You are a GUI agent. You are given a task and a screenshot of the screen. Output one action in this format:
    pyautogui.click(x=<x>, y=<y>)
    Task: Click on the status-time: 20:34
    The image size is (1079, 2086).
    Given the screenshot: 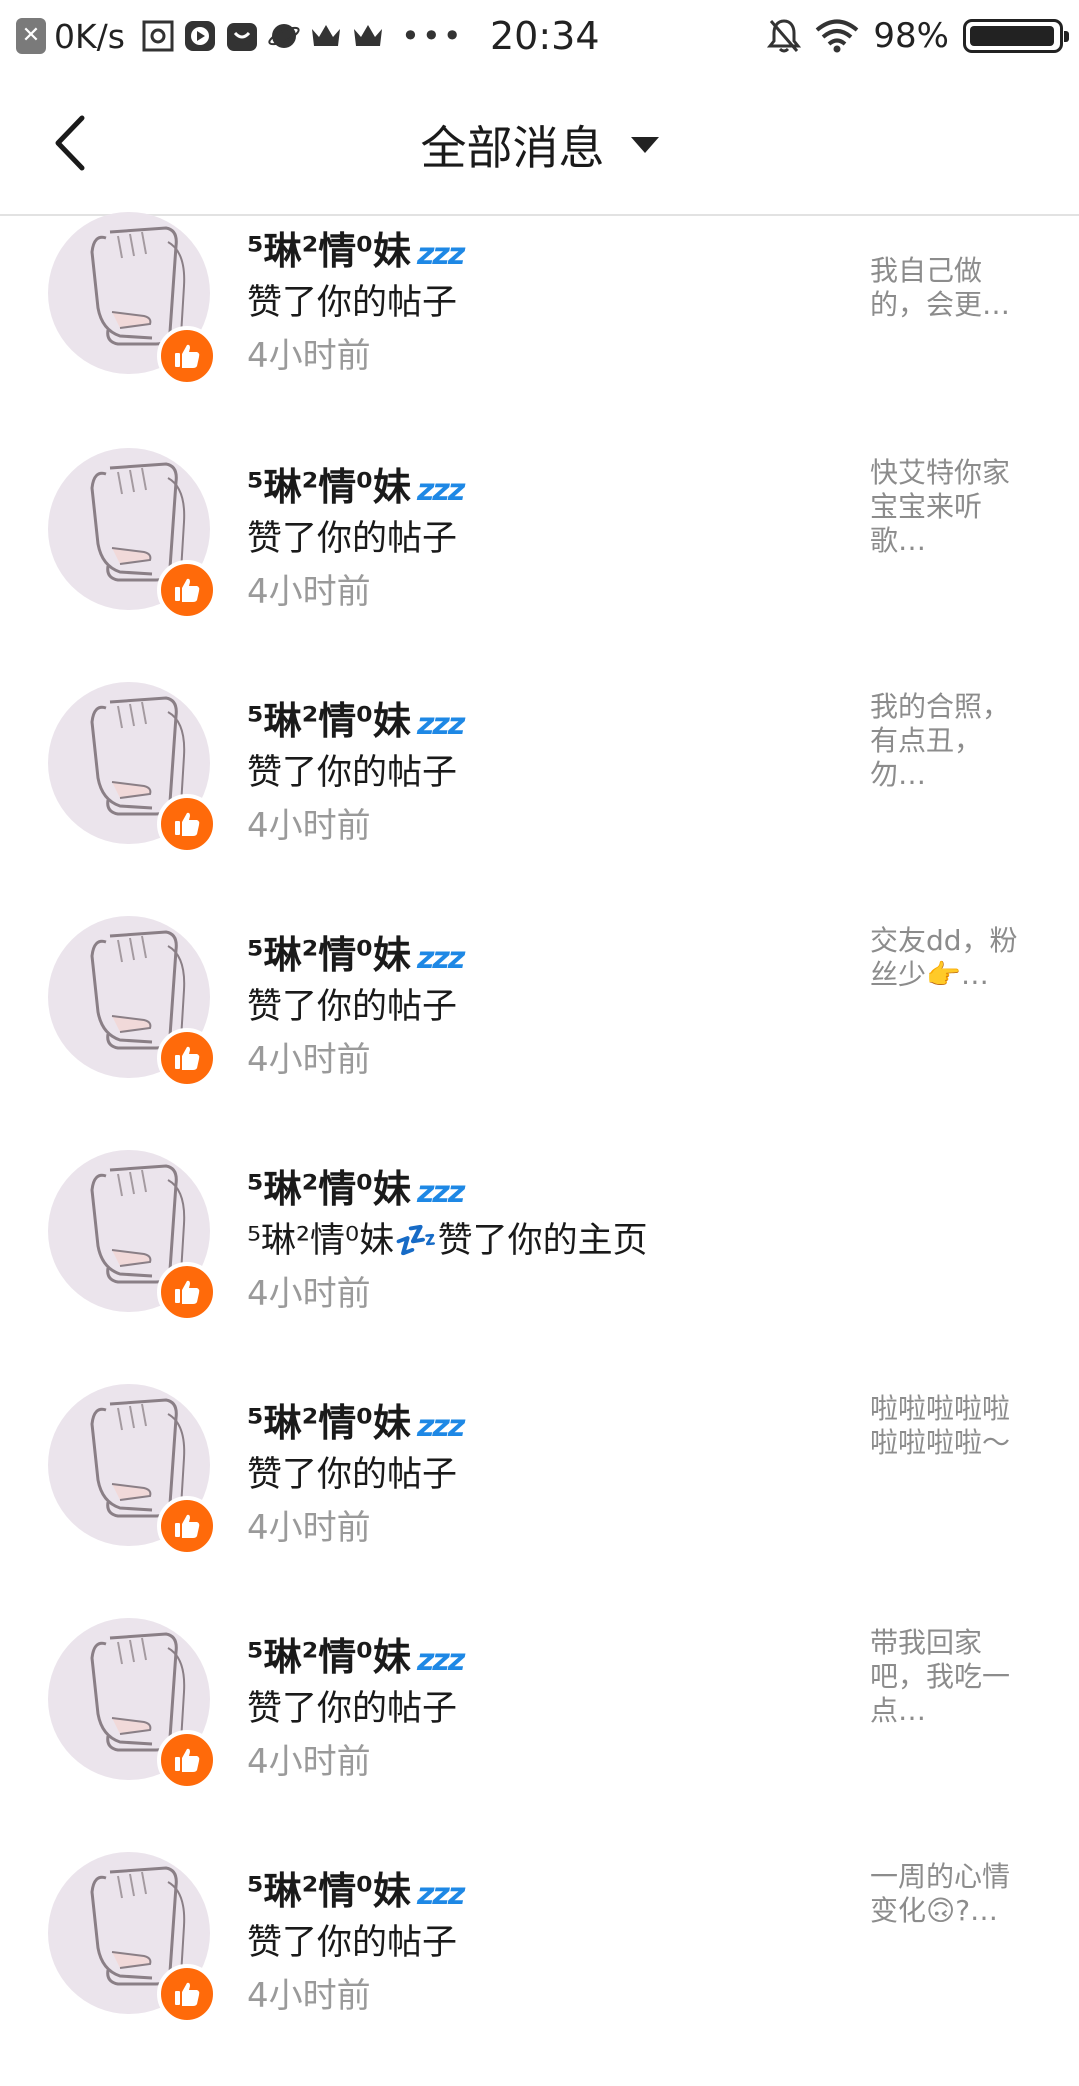 What is the action you would take?
    pyautogui.click(x=545, y=36)
    